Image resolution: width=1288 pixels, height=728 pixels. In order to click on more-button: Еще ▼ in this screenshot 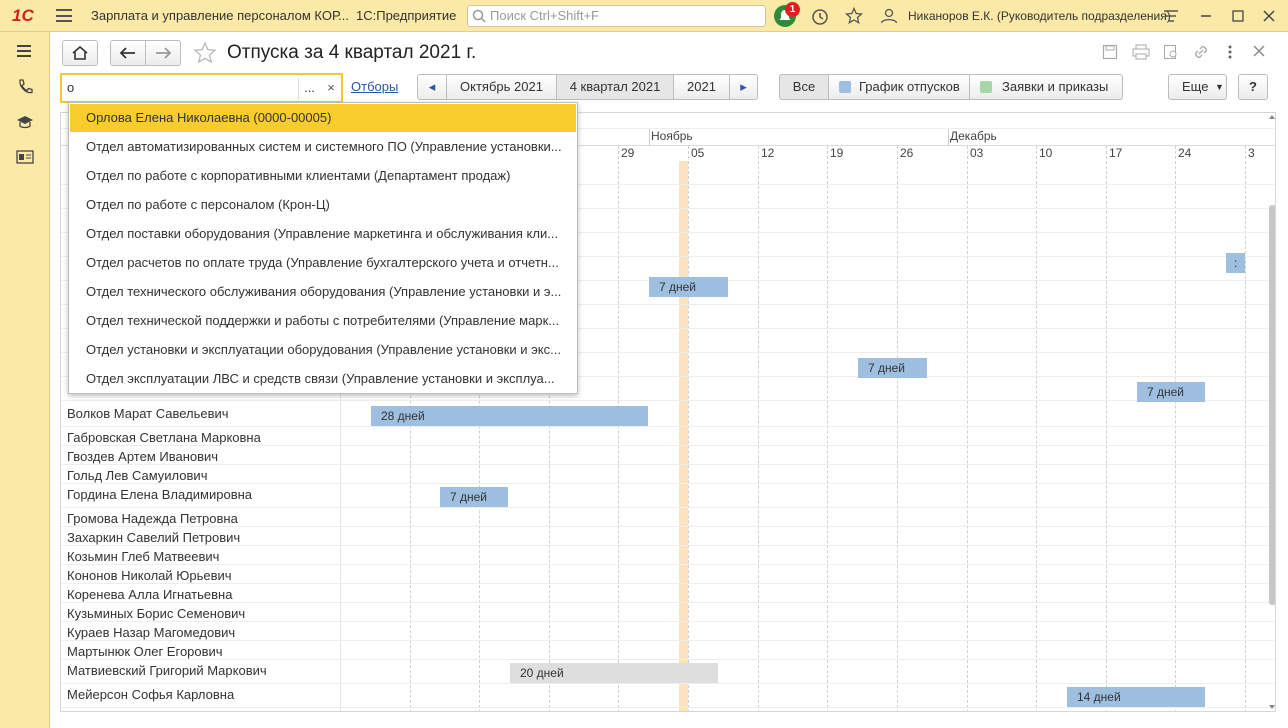, I will do `click(1197, 87)`.